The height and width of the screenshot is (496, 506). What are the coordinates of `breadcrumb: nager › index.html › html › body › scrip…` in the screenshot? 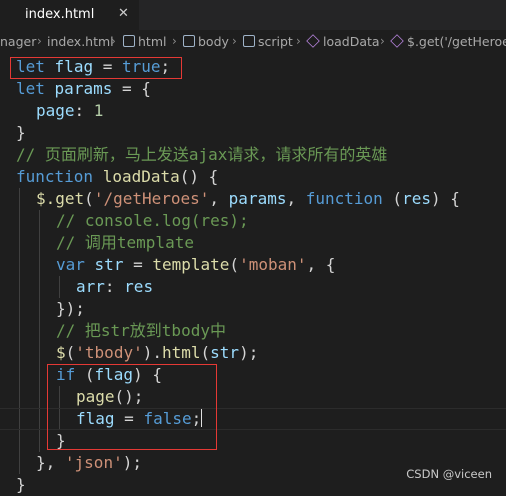 It's located at (253, 43).